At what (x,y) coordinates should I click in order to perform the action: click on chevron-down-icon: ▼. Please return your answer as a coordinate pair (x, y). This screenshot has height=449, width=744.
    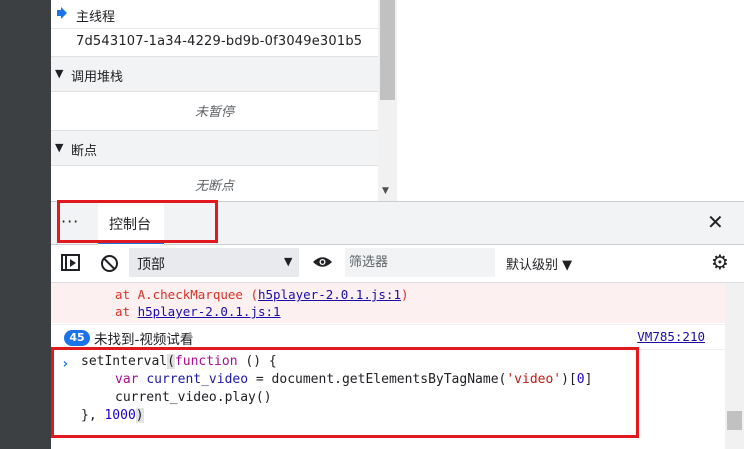
    Looking at the image, I should click on (288, 261).